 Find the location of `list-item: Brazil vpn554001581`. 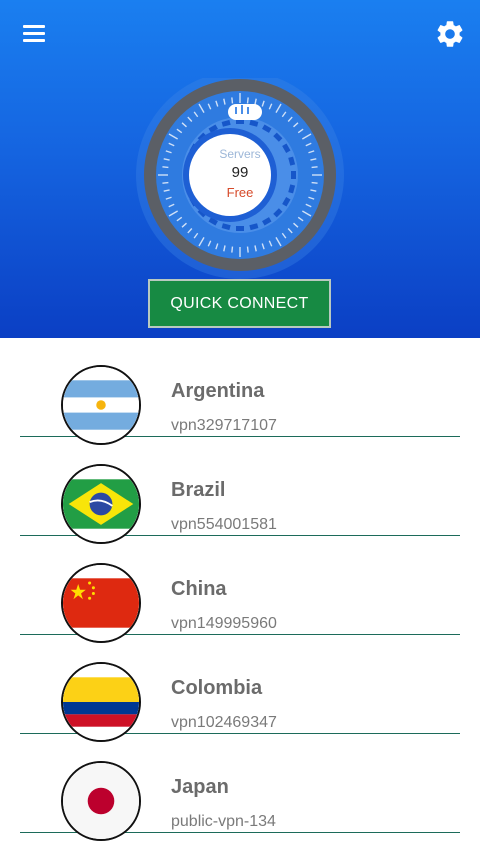

list-item: Brazil vpn554001581 is located at coordinates (240, 490).